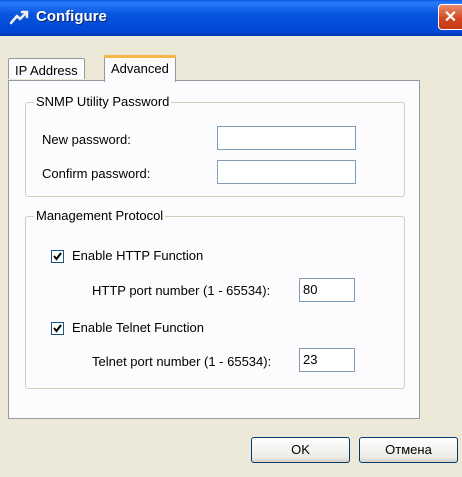  I want to click on telnet-port-label: Telnet port number (1 - 65534):, so click(182, 361).